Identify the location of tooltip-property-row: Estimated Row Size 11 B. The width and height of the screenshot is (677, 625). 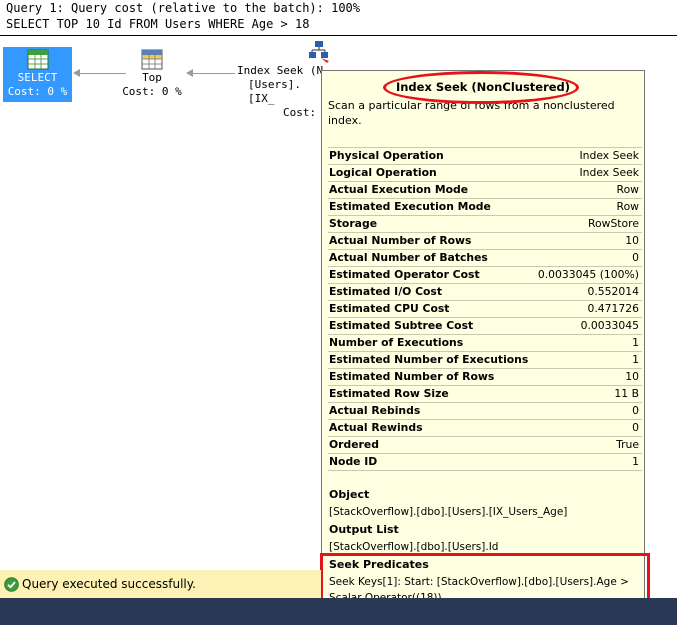
(485, 394).